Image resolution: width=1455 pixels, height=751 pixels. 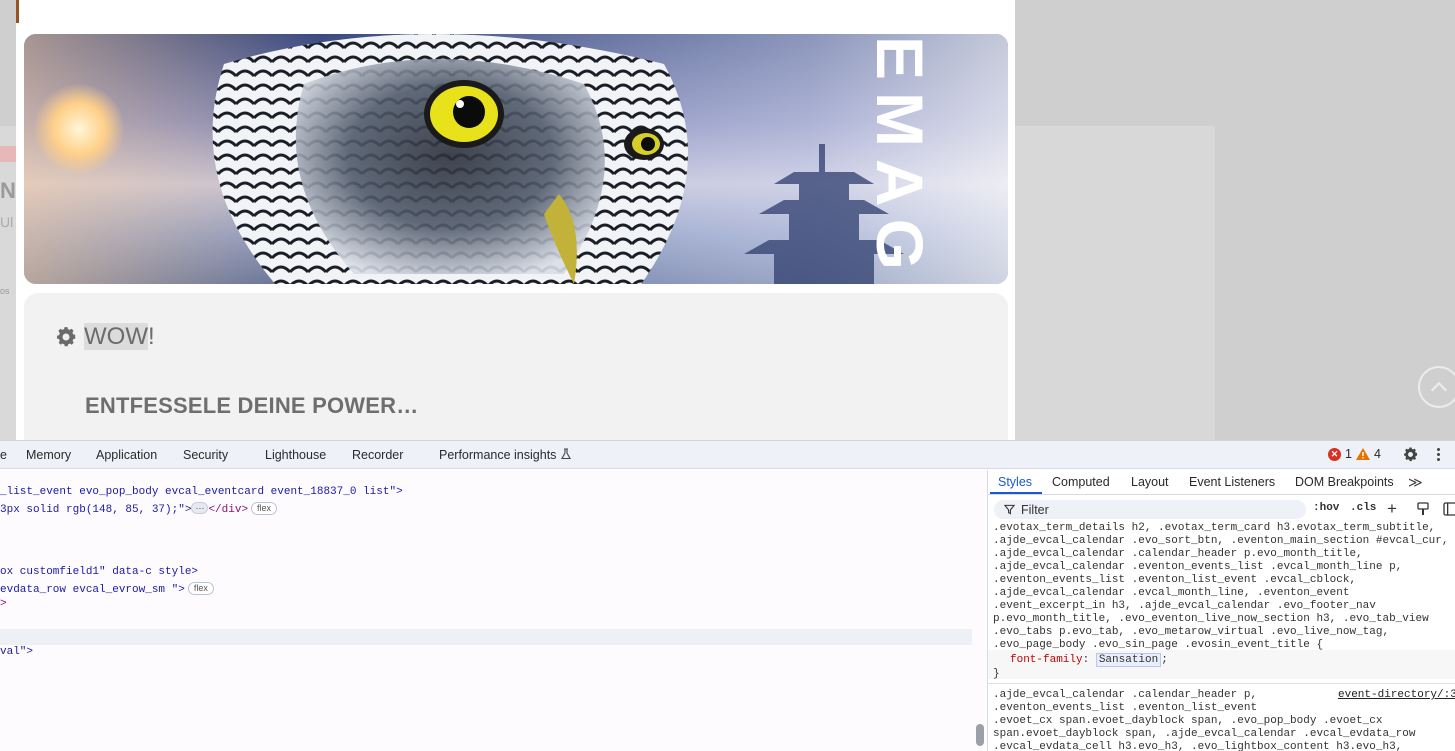 I want to click on background-card, so click(x=1115, y=283).